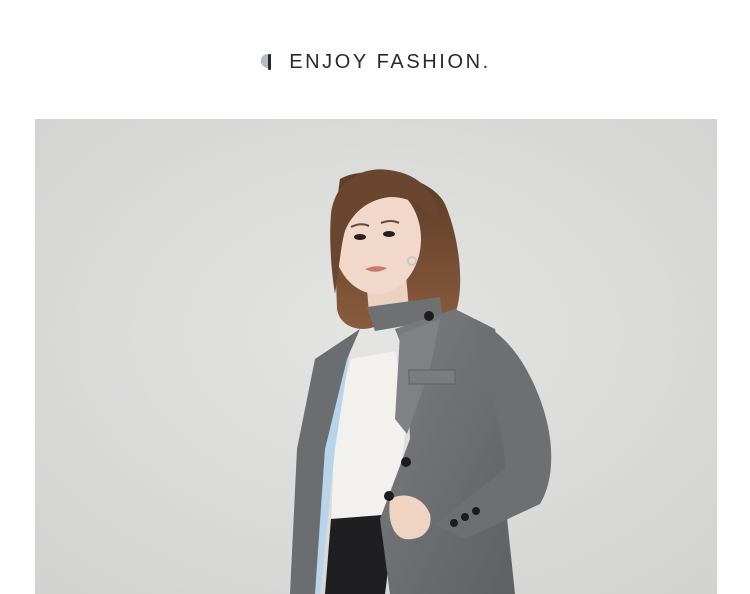  What do you see at coordinates (429, 316) in the screenshot?
I see `blazer-button-top` at bounding box center [429, 316].